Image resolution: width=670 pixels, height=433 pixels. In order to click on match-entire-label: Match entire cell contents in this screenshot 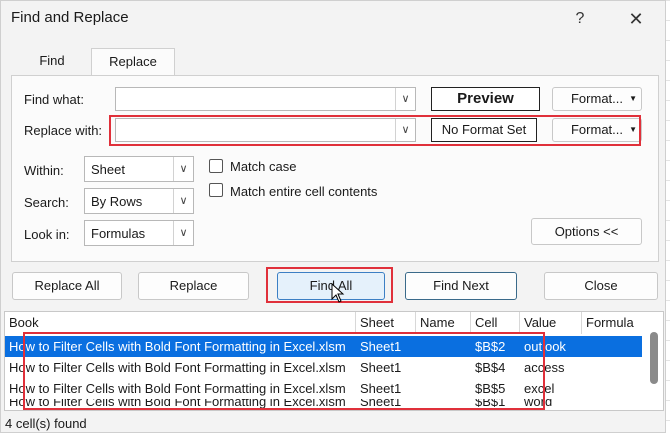, I will do `click(303, 191)`.